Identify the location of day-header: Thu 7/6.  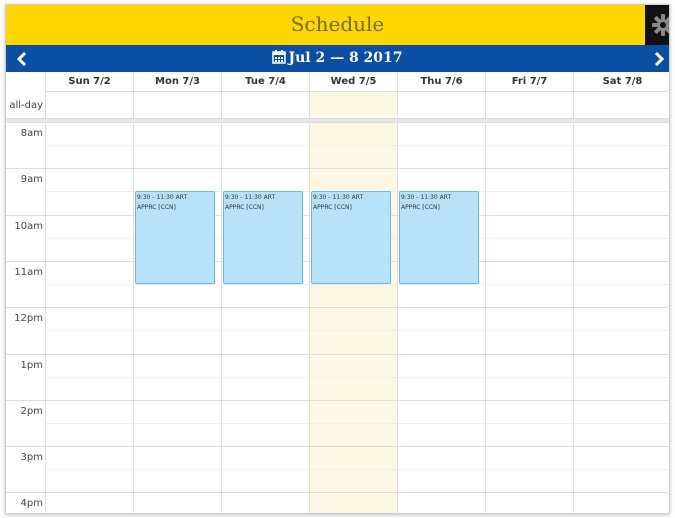
(441, 82).